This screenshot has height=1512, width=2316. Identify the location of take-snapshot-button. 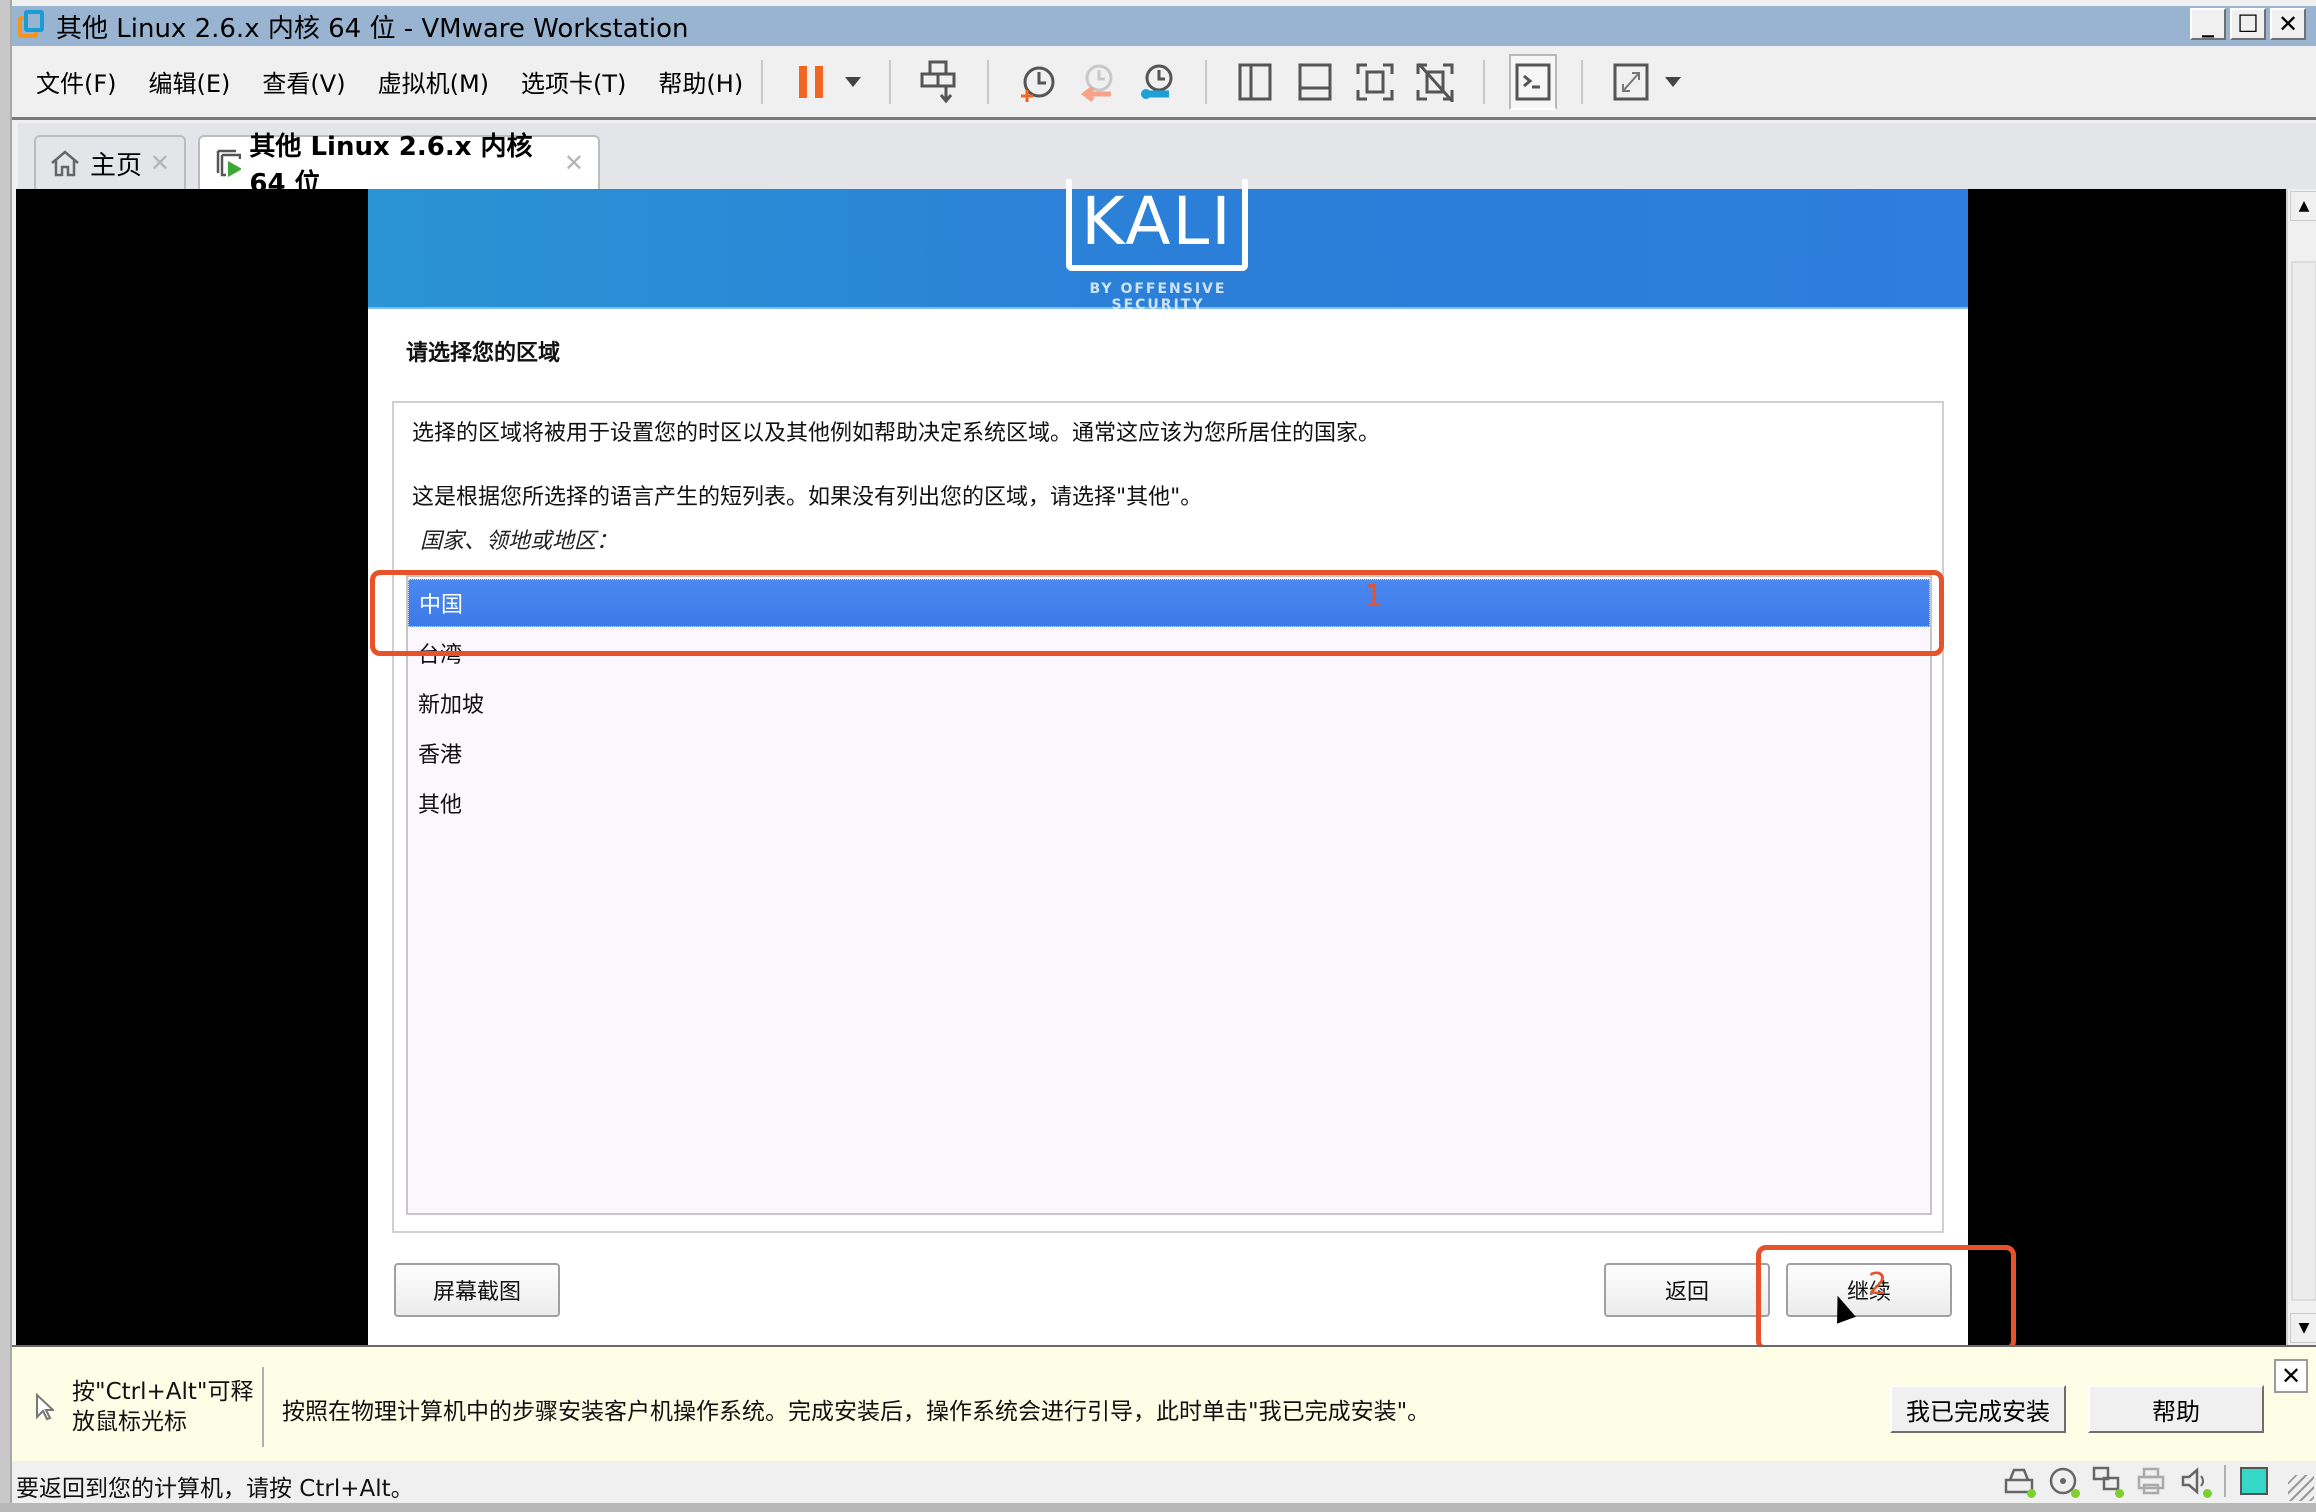
(1037, 82).